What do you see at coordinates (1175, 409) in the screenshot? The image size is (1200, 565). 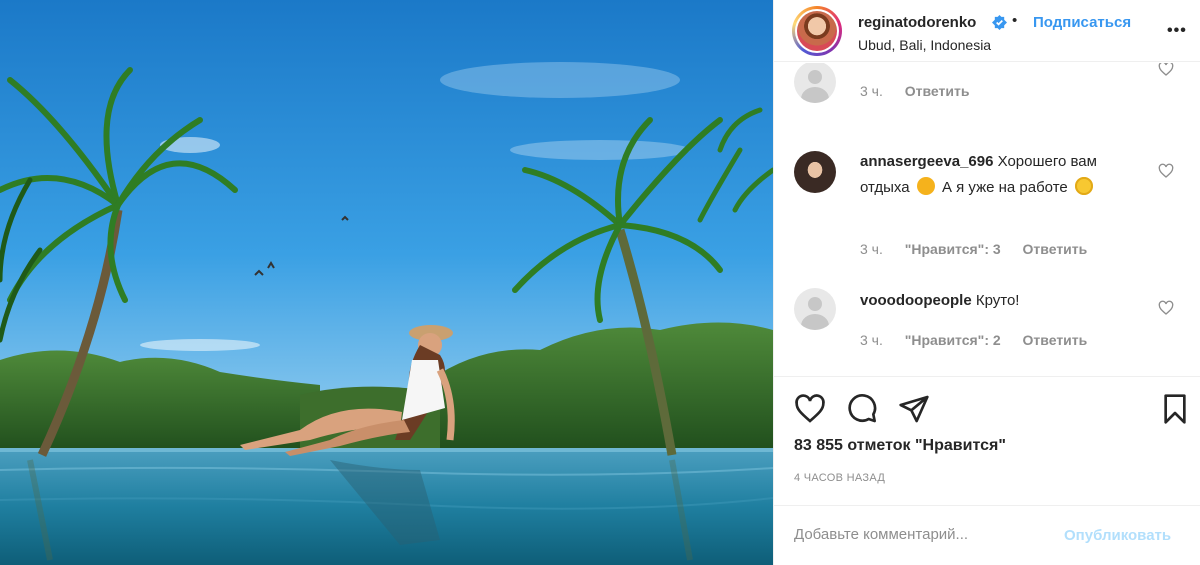 I see `bookmark-icon` at bounding box center [1175, 409].